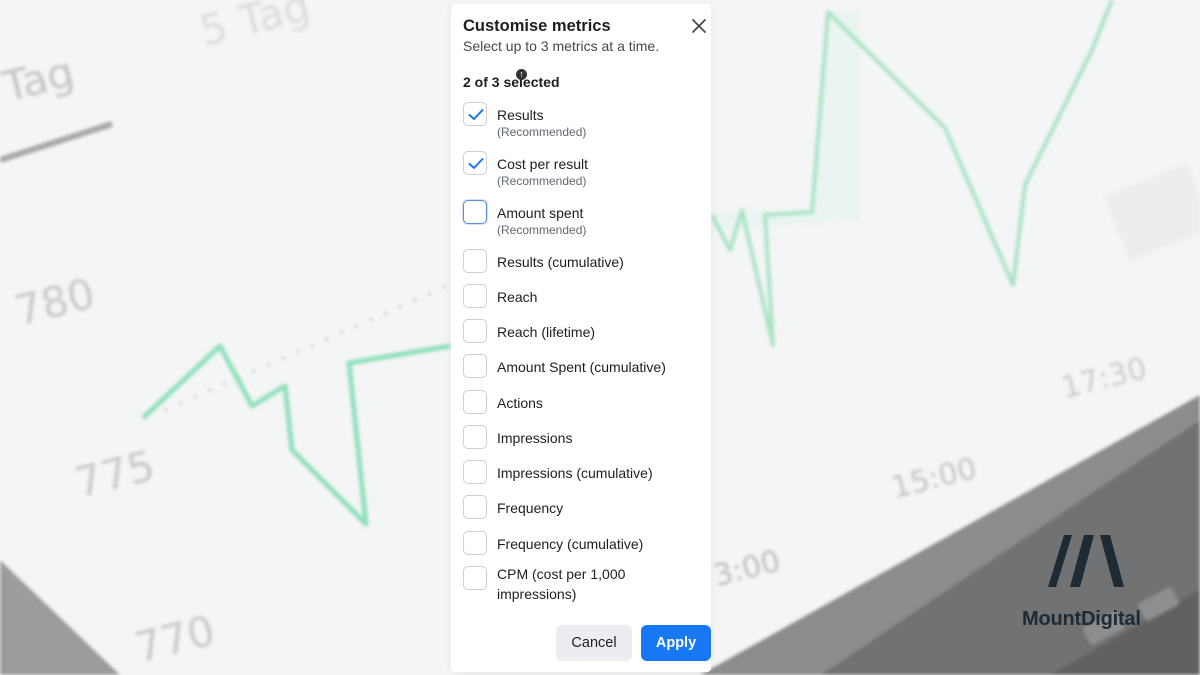 This screenshot has height=675, width=1200. Describe the element at coordinates (560, 262) in the screenshot. I see `metric-option-label: Results (cumulative)` at that location.